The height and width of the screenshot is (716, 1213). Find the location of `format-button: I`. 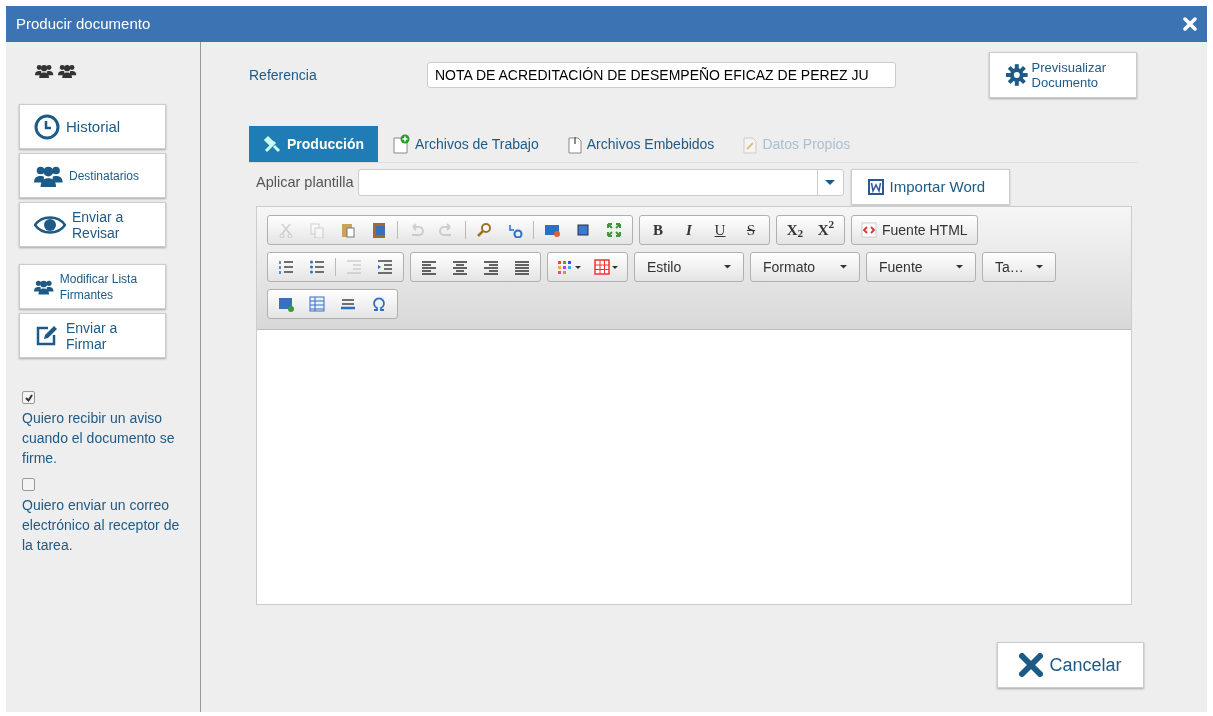

format-button: I is located at coordinates (689, 230).